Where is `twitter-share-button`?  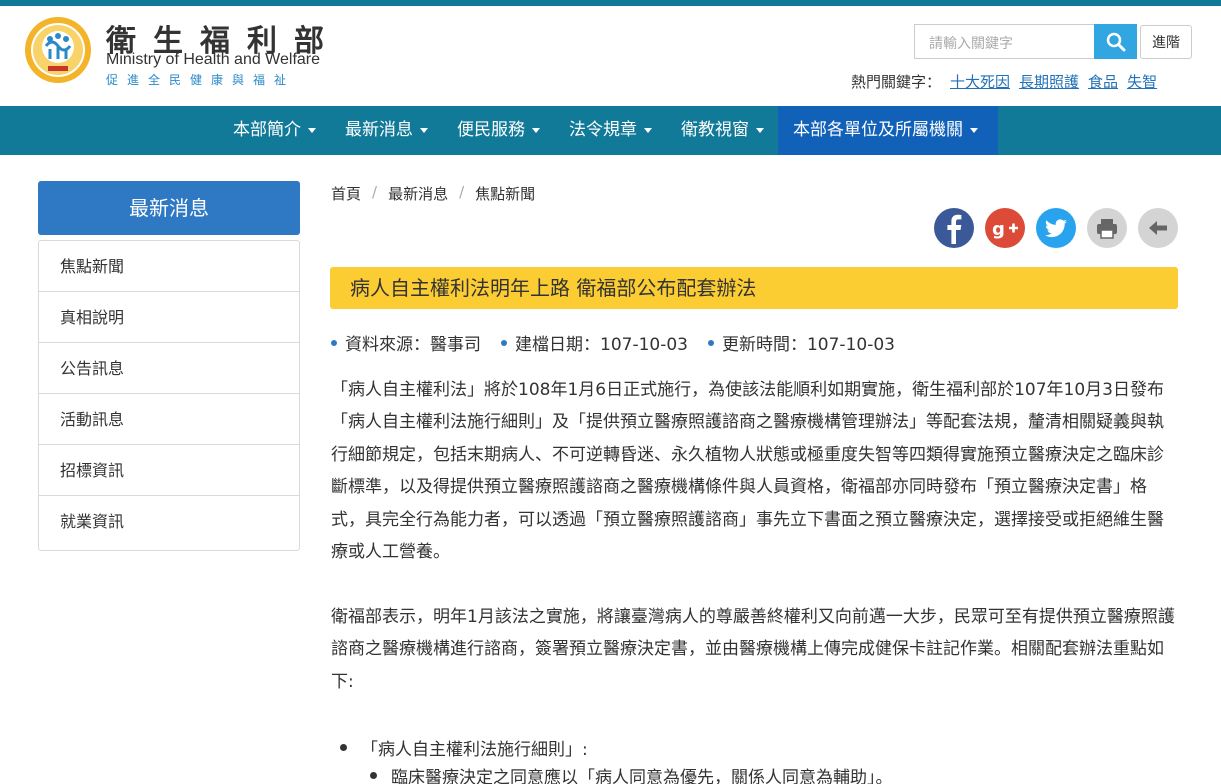 twitter-share-button is located at coordinates (1056, 228).